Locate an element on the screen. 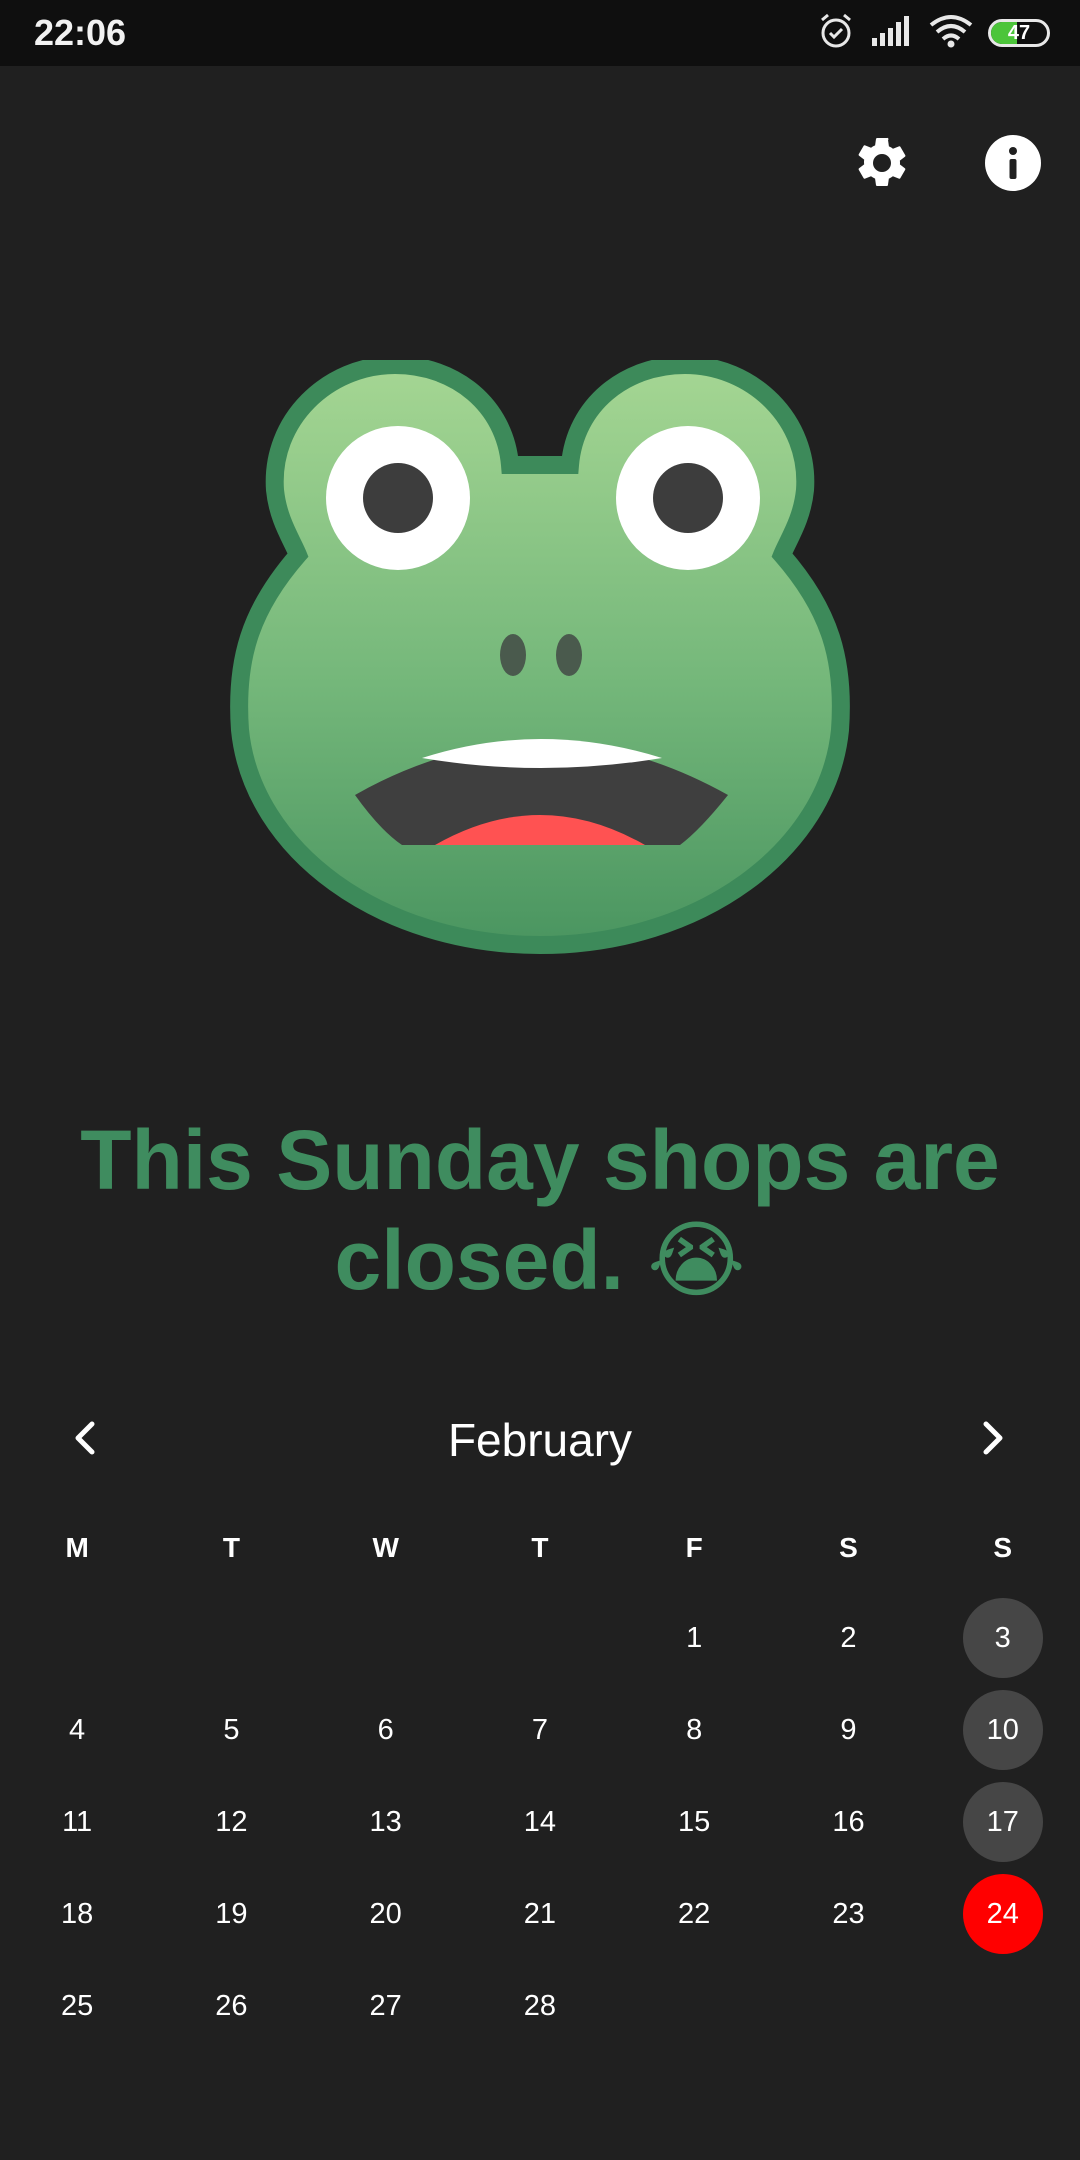 Image resolution: width=1080 pixels, height=2160 pixels. day-cell: 6 is located at coordinates (386, 1730).